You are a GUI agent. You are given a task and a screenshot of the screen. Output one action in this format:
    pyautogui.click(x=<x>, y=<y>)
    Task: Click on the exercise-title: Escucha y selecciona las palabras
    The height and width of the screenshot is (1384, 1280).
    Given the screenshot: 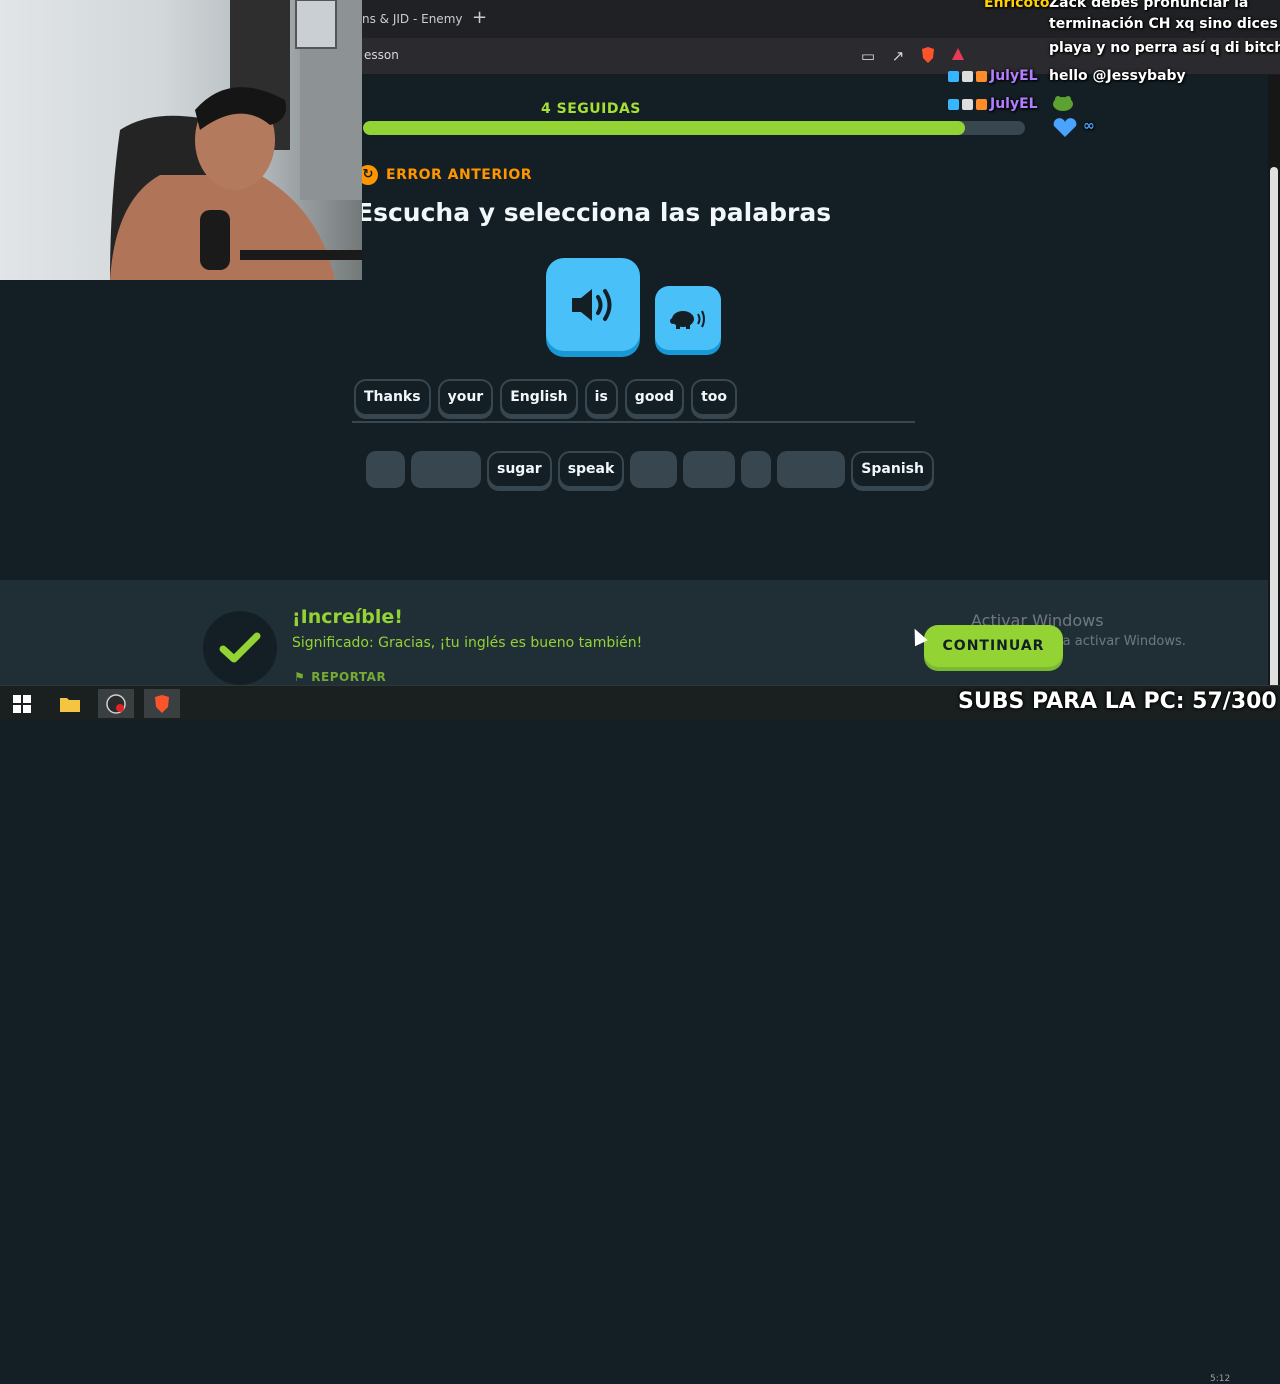 What is the action you would take?
    pyautogui.click(x=594, y=212)
    